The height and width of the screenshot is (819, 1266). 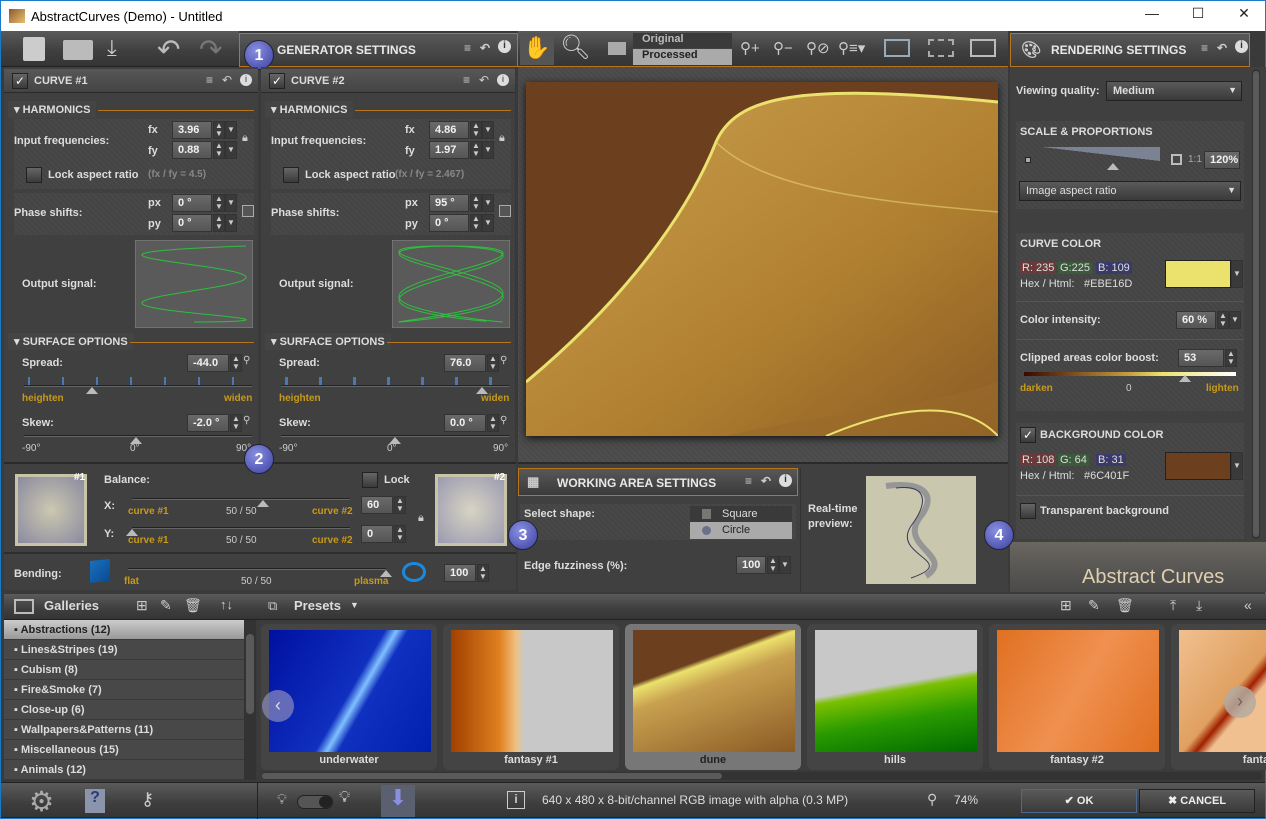 I want to click on actual-size-icon, so click(x=941, y=48).